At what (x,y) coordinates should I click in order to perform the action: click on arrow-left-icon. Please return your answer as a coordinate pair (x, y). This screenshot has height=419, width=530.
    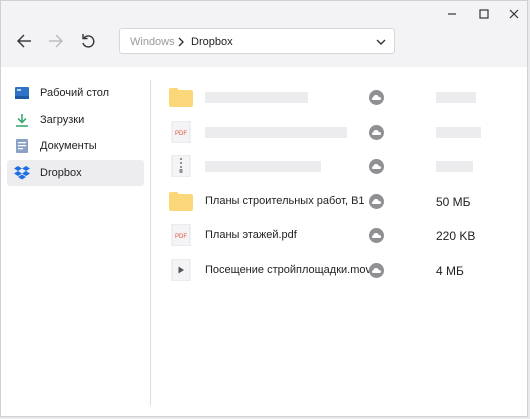
    Looking at the image, I should click on (24, 41).